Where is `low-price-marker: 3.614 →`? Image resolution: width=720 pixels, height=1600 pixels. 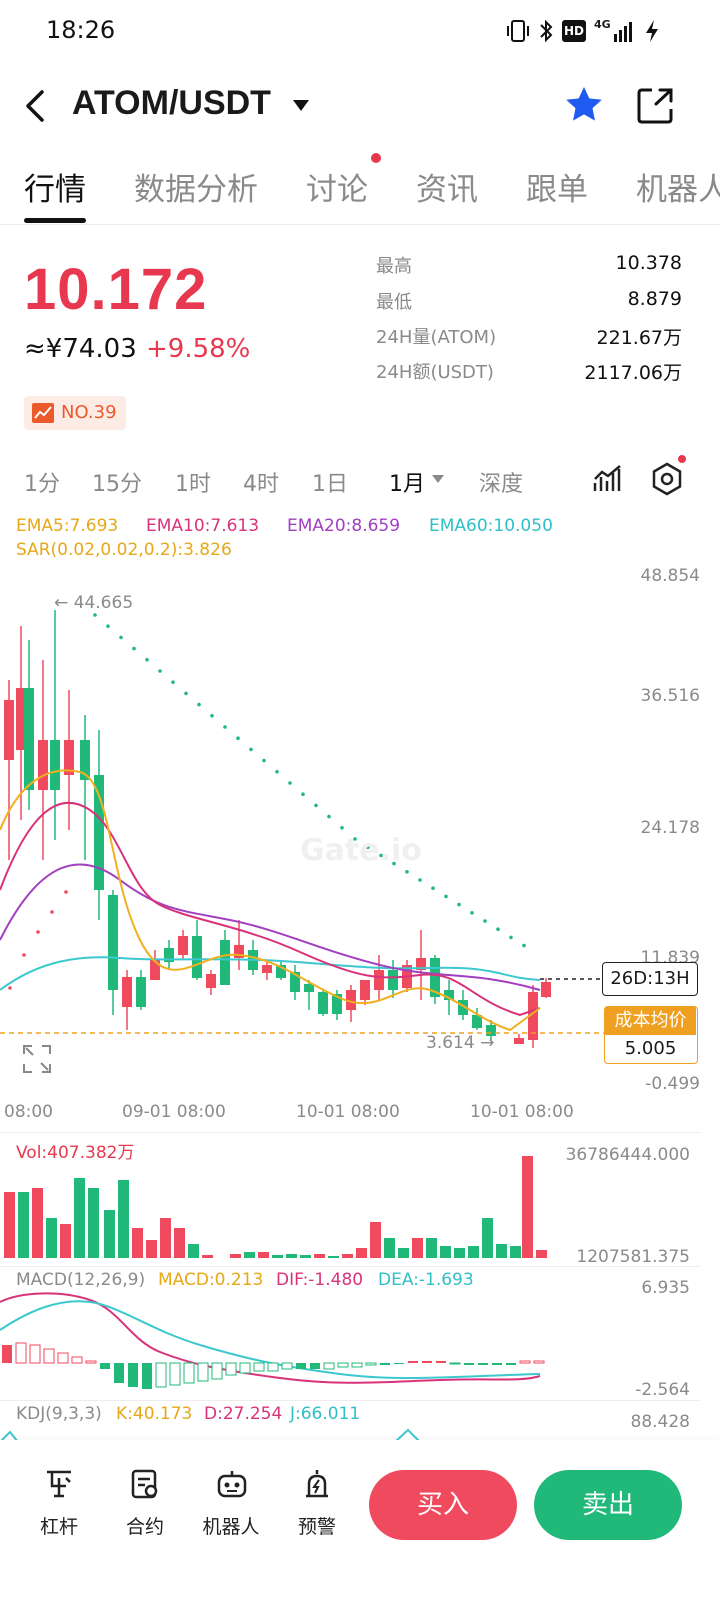
low-price-marker: 3.614 → is located at coordinates (460, 1043).